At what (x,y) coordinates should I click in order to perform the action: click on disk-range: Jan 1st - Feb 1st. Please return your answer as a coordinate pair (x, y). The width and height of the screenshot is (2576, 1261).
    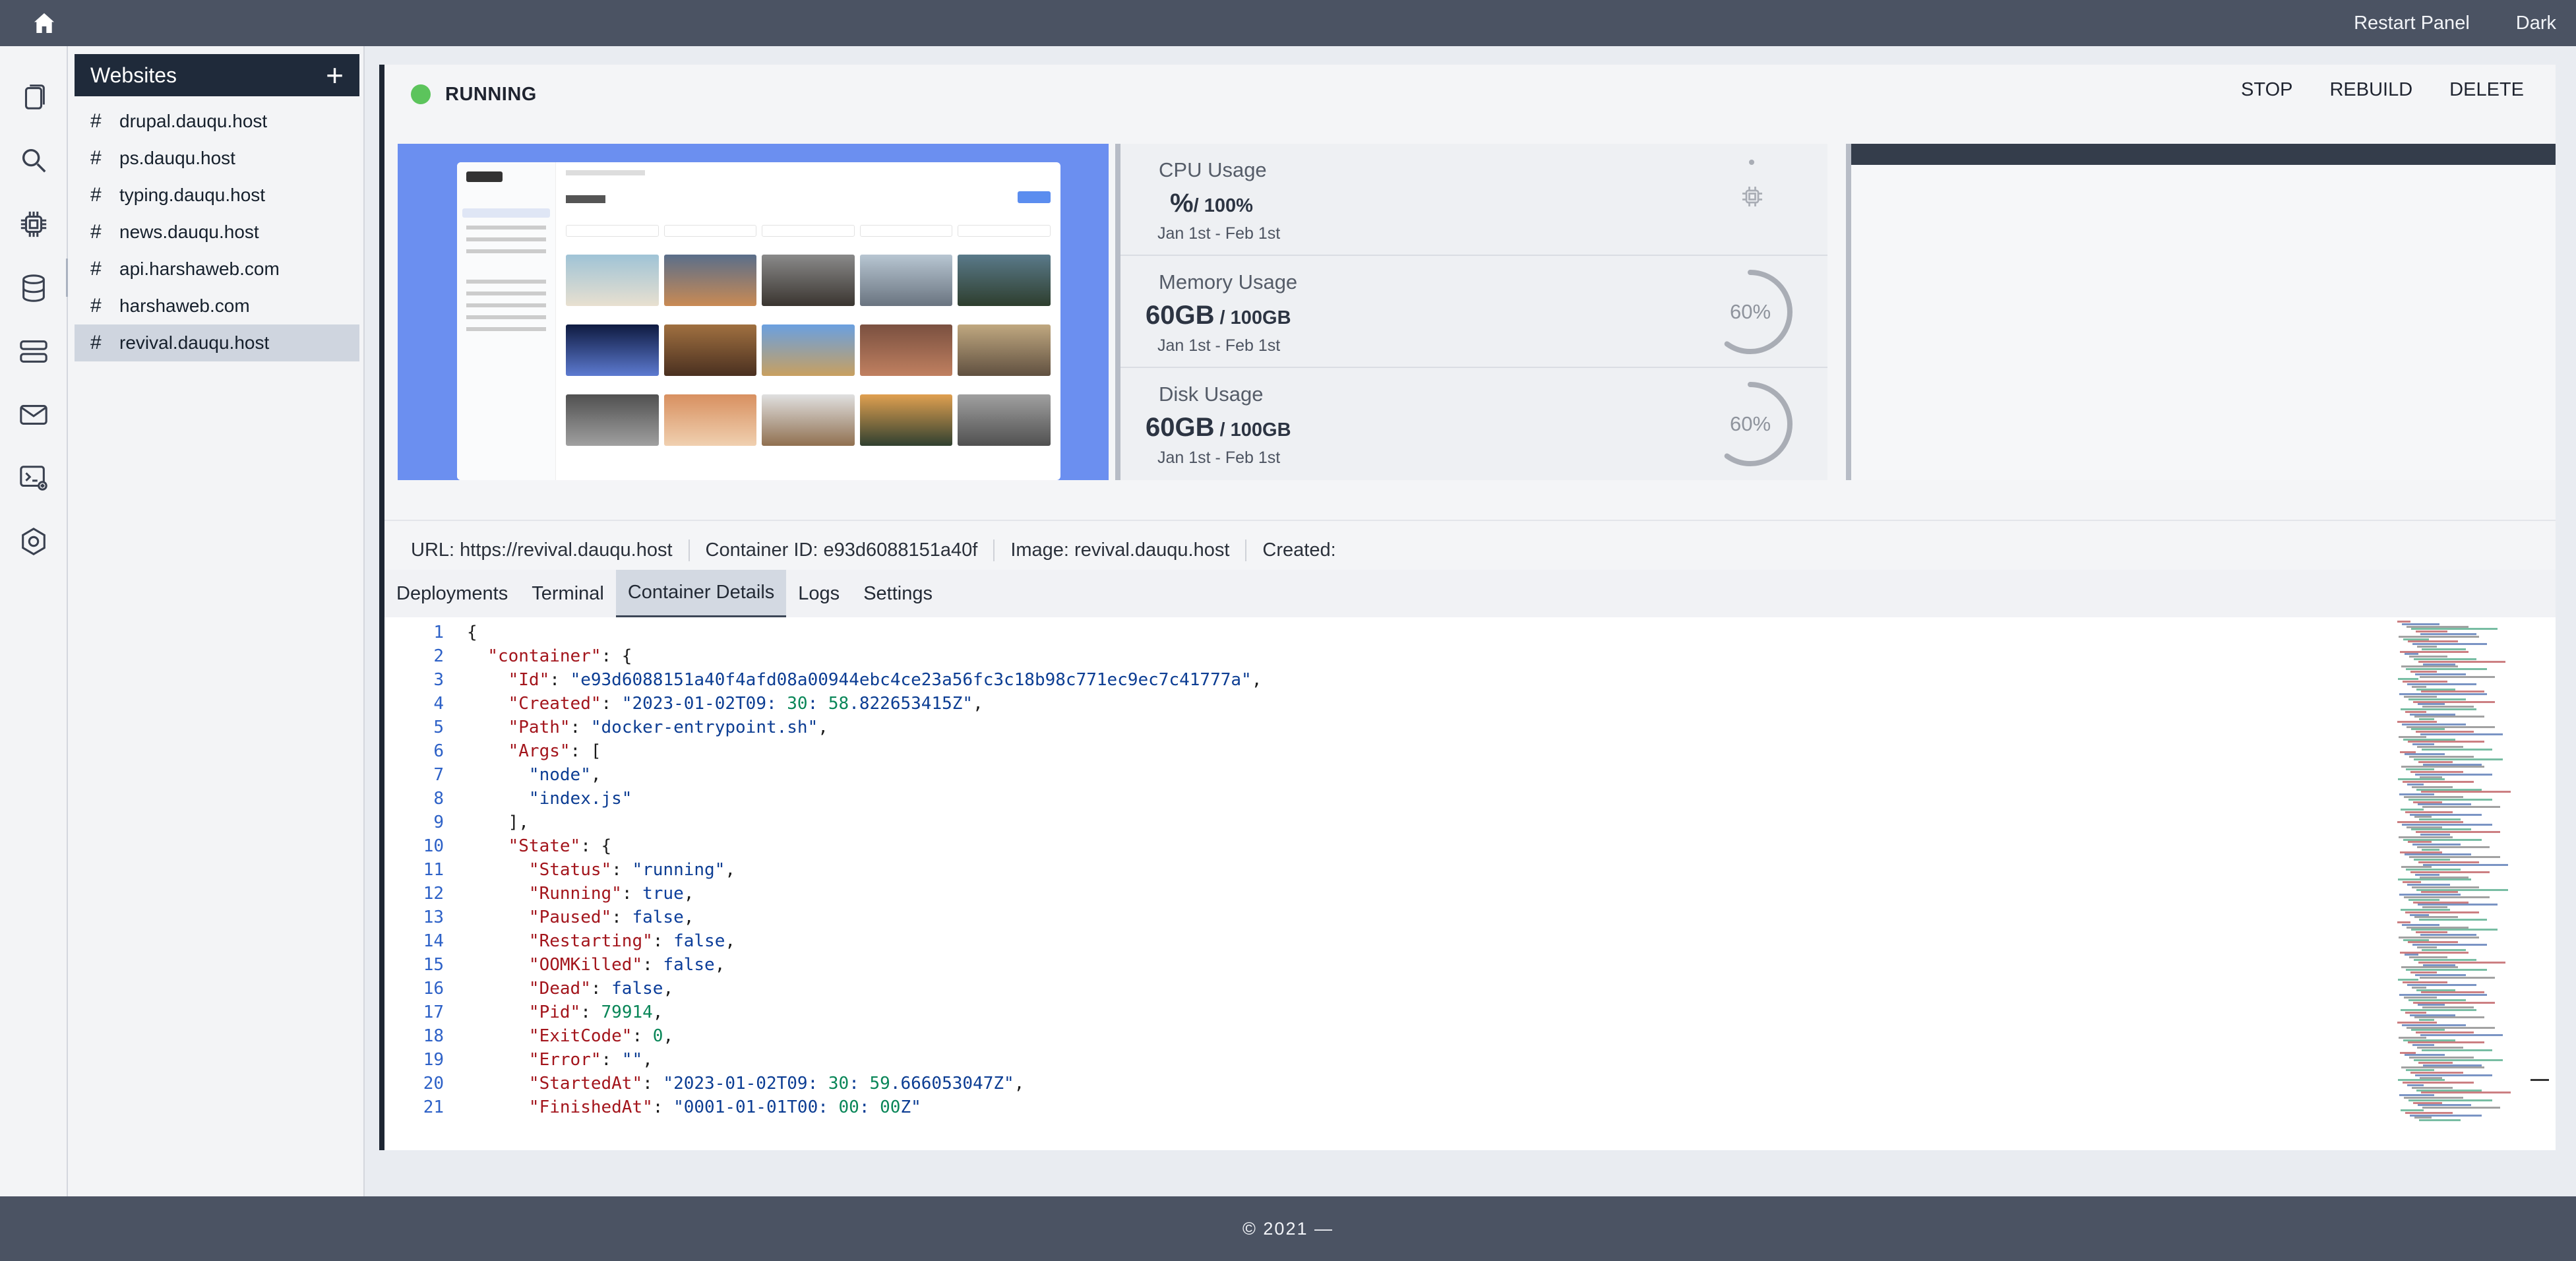
    Looking at the image, I should click on (1219, 457).